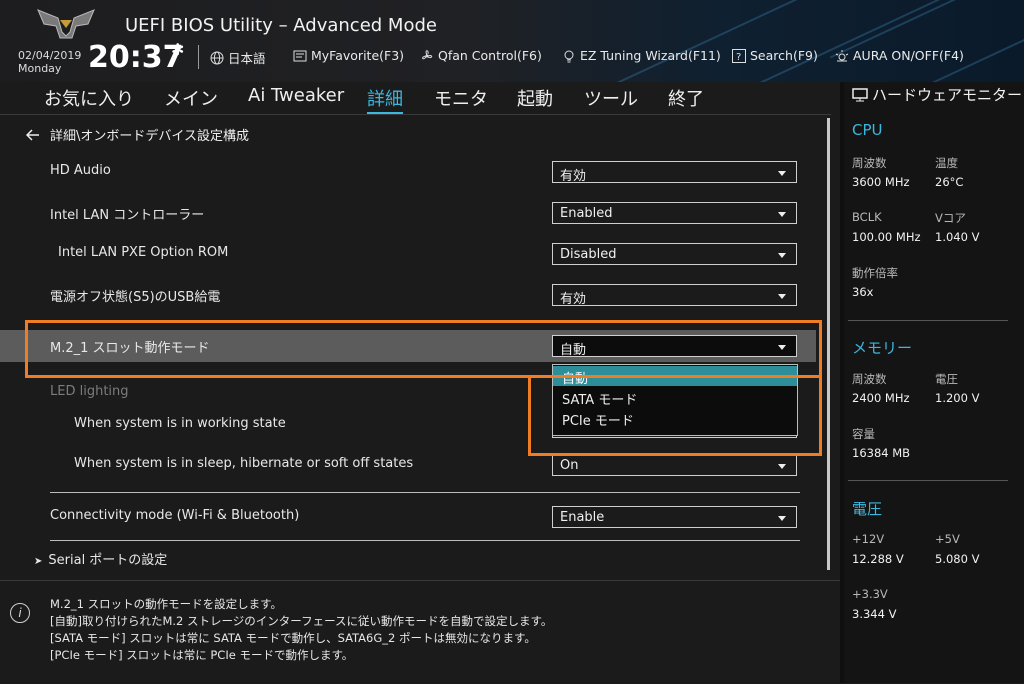 Image resolution: width=1024 pixels, height=684 pixels. What do you see at coordinates (650, 55) in the screenshot?
I see `ez-tuning-label: EZ Tuning Wizard(F11)` at bounding box center [650, 55].